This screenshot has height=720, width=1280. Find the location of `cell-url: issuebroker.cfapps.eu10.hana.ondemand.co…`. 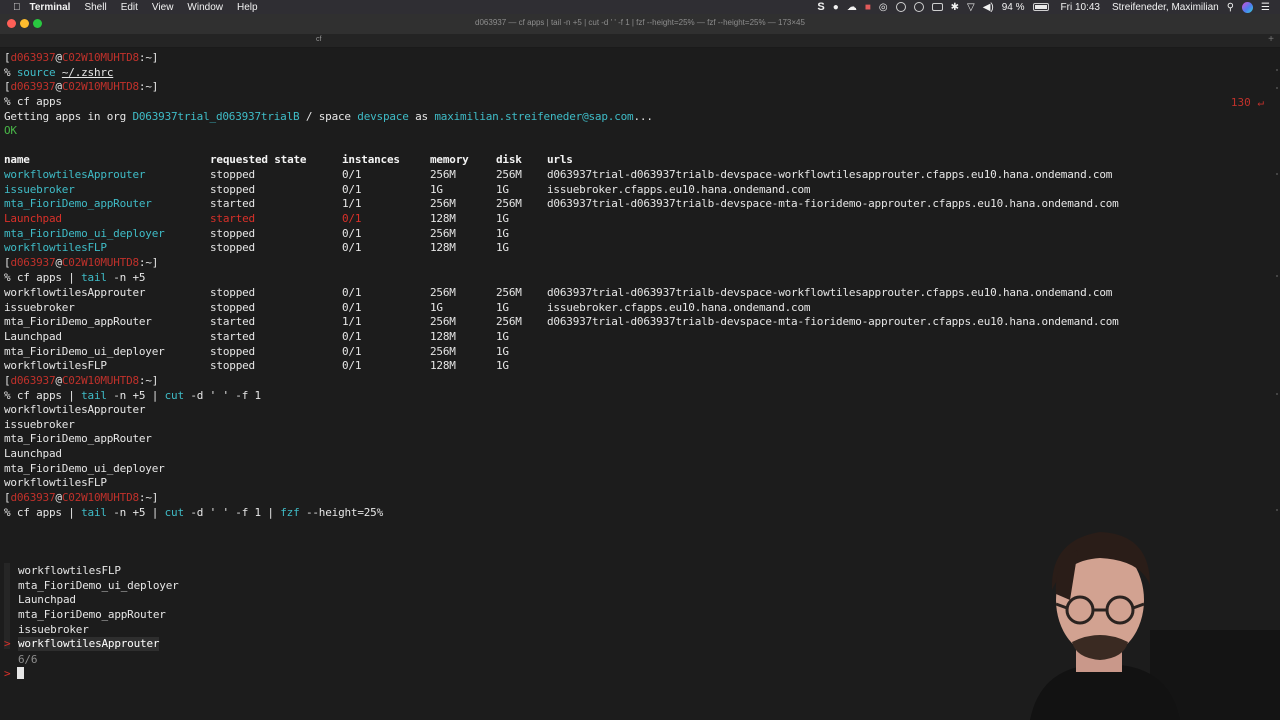

cell-url: issuebroker.cfapps.eu10.hana.ondemand.co… is located at coordinates (679, 307).